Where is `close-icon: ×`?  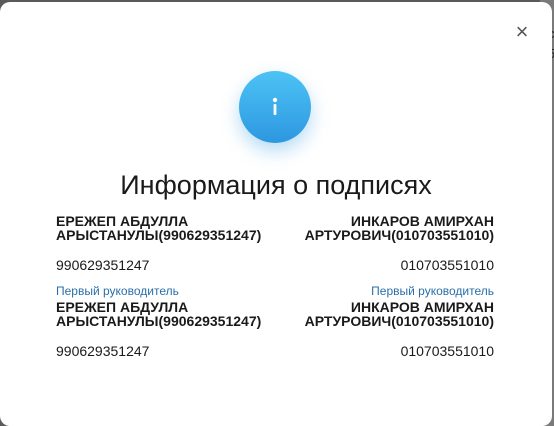
close-icon: × is located at coordinates (522, 32).